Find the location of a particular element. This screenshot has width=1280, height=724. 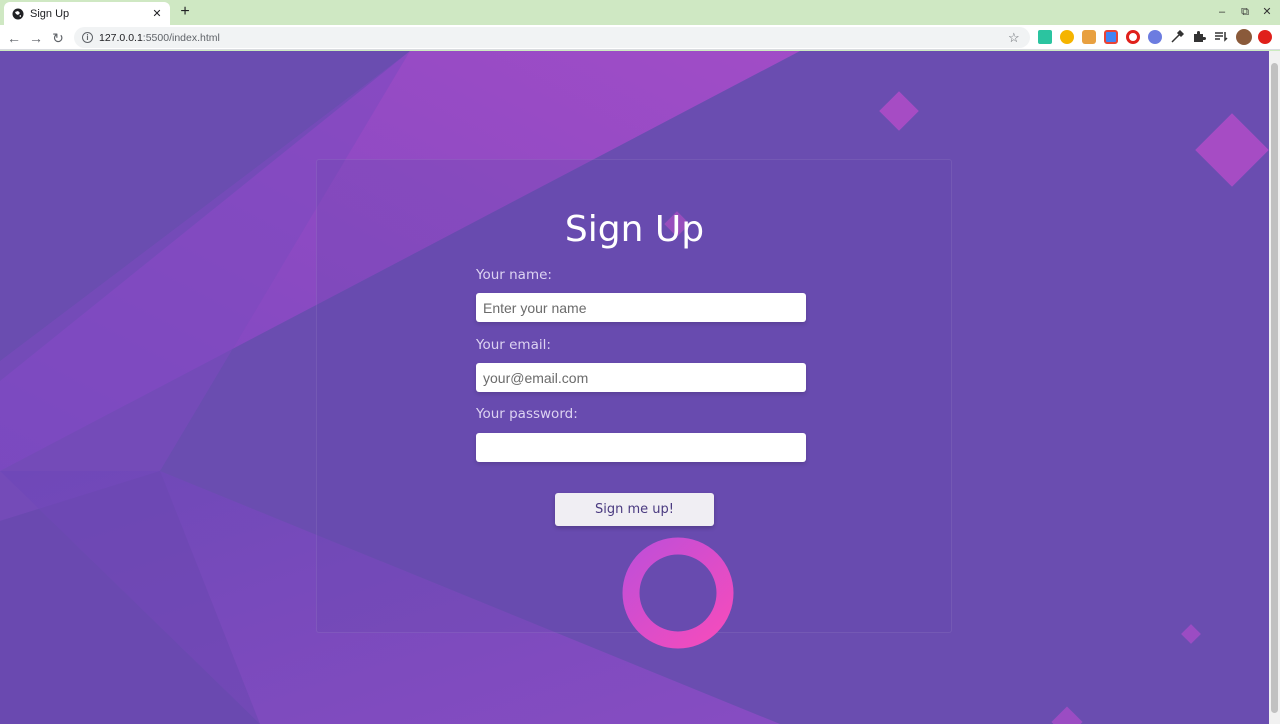

url-host: 127.0.0.1 is located at coordinates (121, 37).